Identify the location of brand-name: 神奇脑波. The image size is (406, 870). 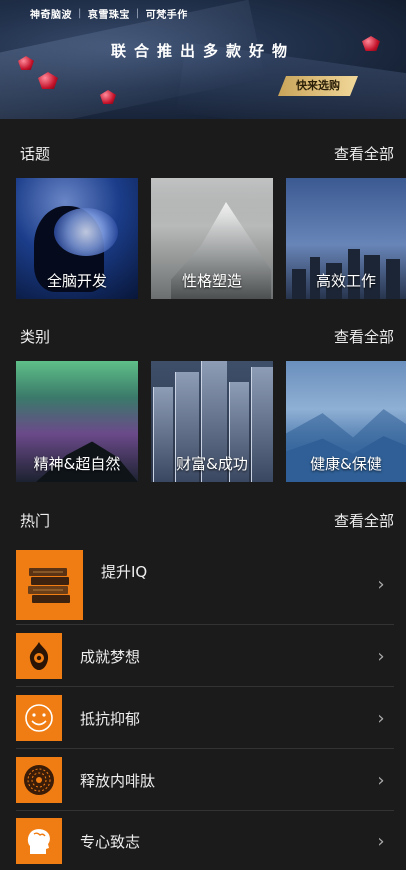
(51, 15).